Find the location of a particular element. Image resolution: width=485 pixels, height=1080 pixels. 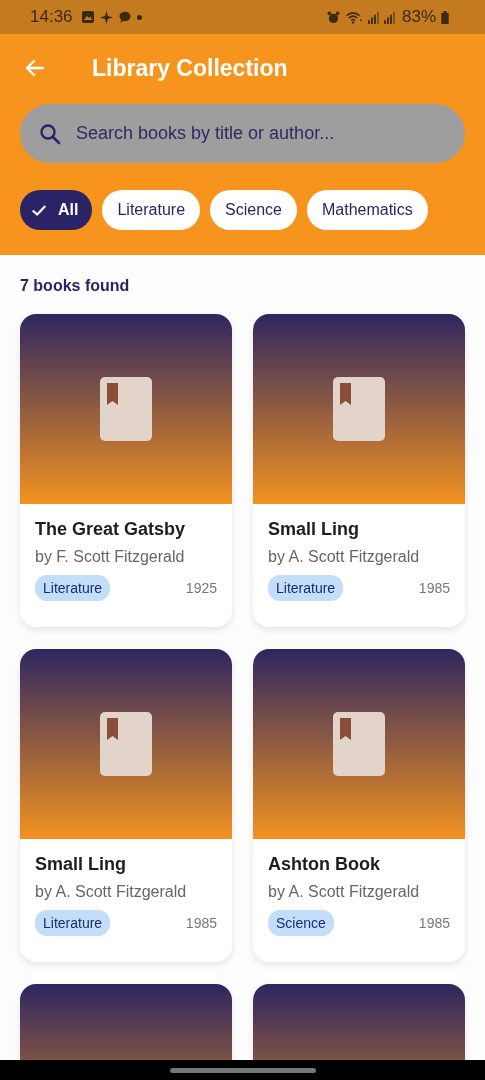

sparkle-icon is located at coordinates (106, 17).